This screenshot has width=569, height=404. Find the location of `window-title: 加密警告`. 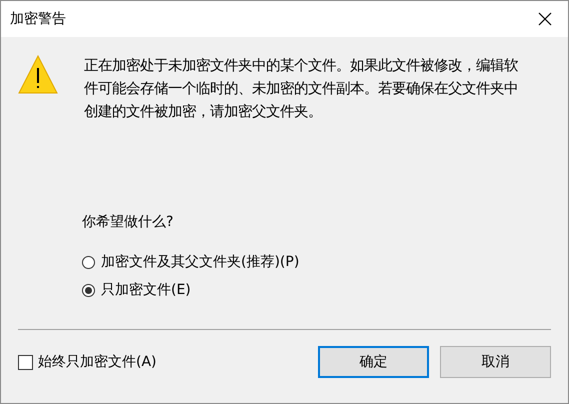

window-title: 加密警告 is located at coordinates (38, 19).